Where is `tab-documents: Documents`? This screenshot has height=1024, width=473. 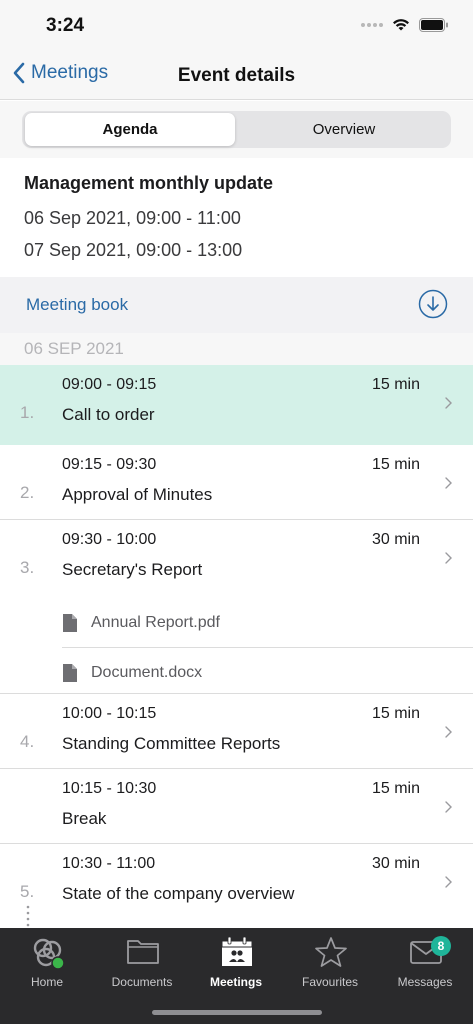 tab-documents: Documents is located at coordinates (142, 964).